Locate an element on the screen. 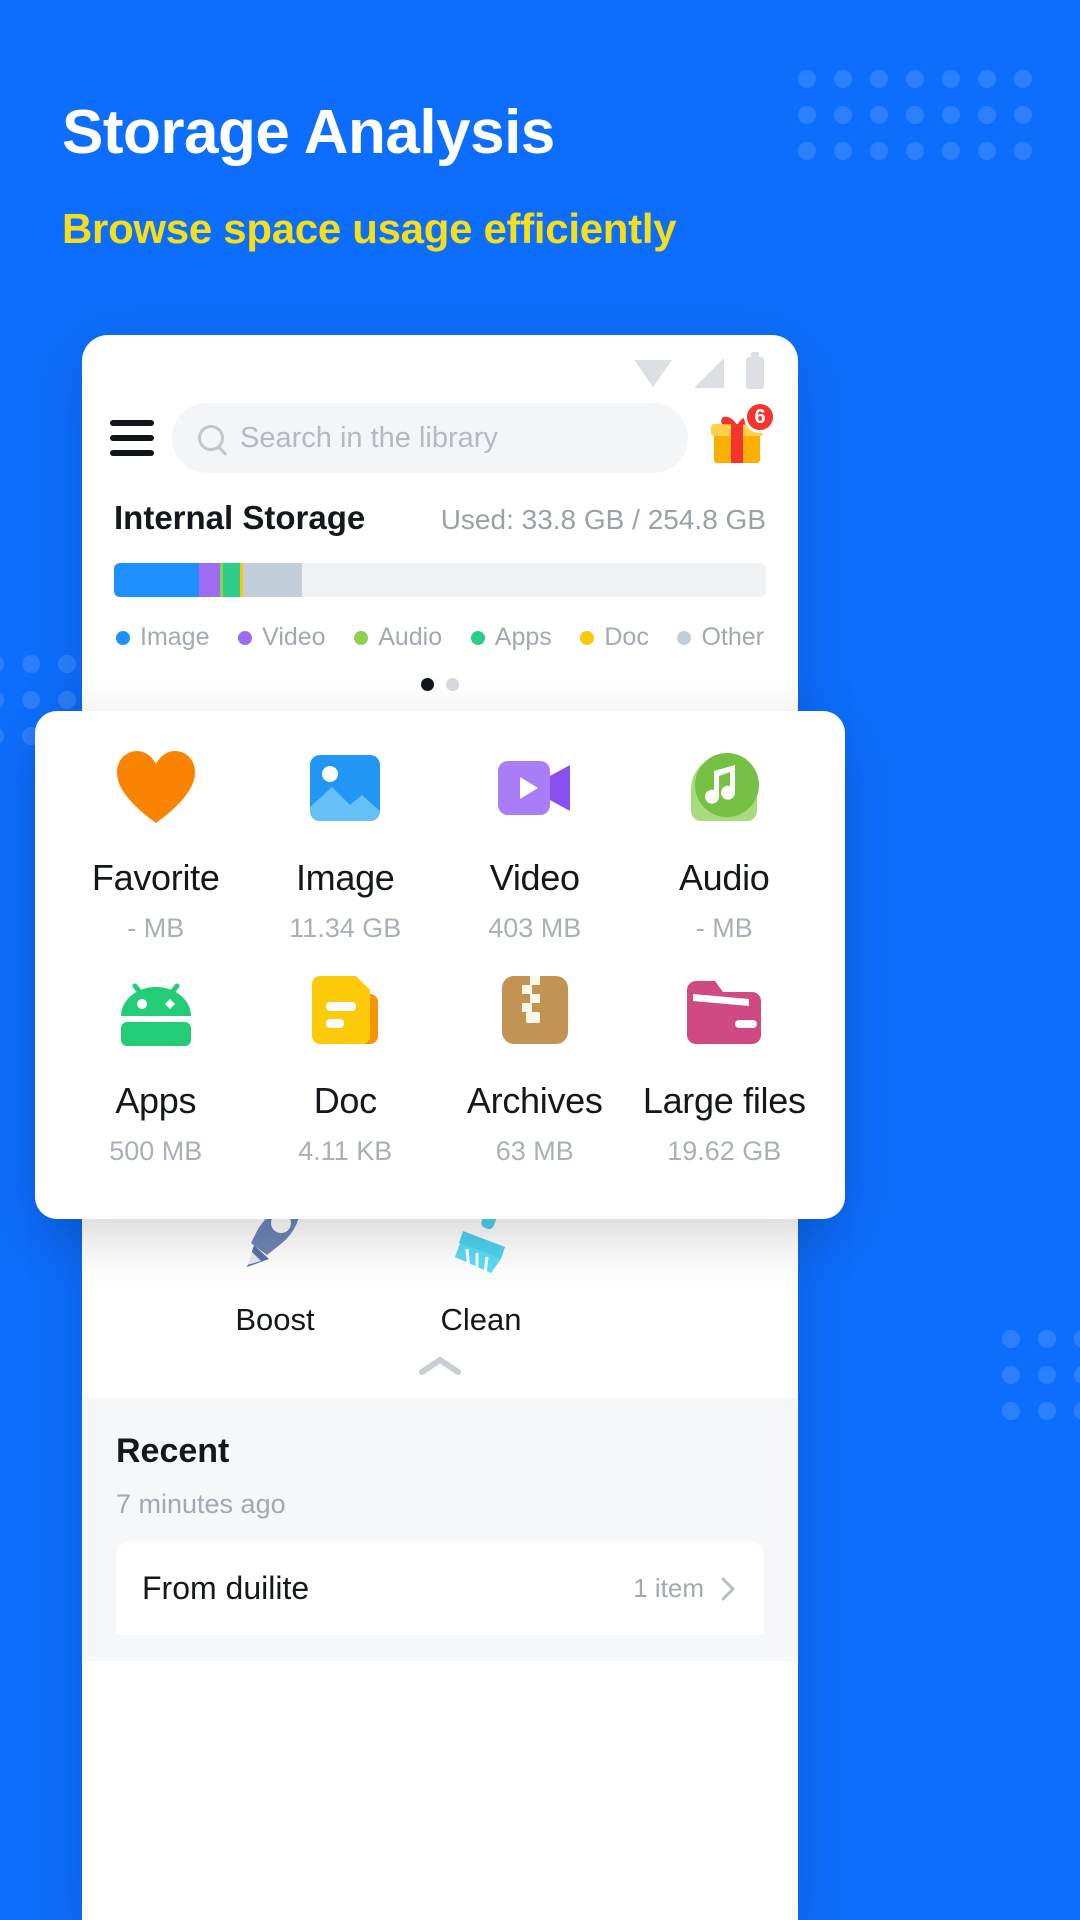 This screenshot has height=1920, width=1080. category-image: Image 11.34 GB is located at coordinates (346, 844).